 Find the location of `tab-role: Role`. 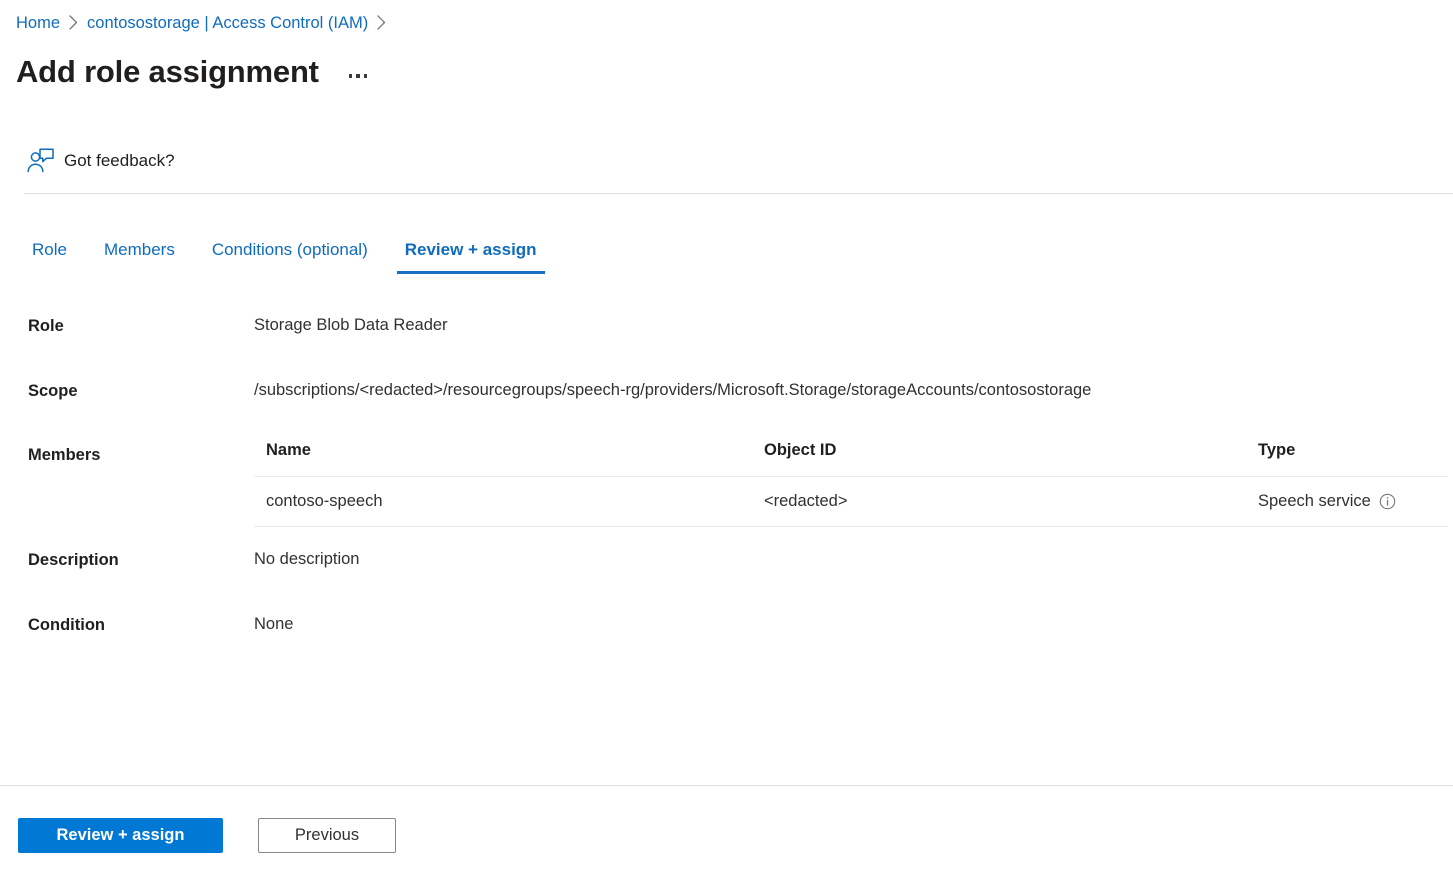

tab-role: Role is located at coordinates (49, 256).